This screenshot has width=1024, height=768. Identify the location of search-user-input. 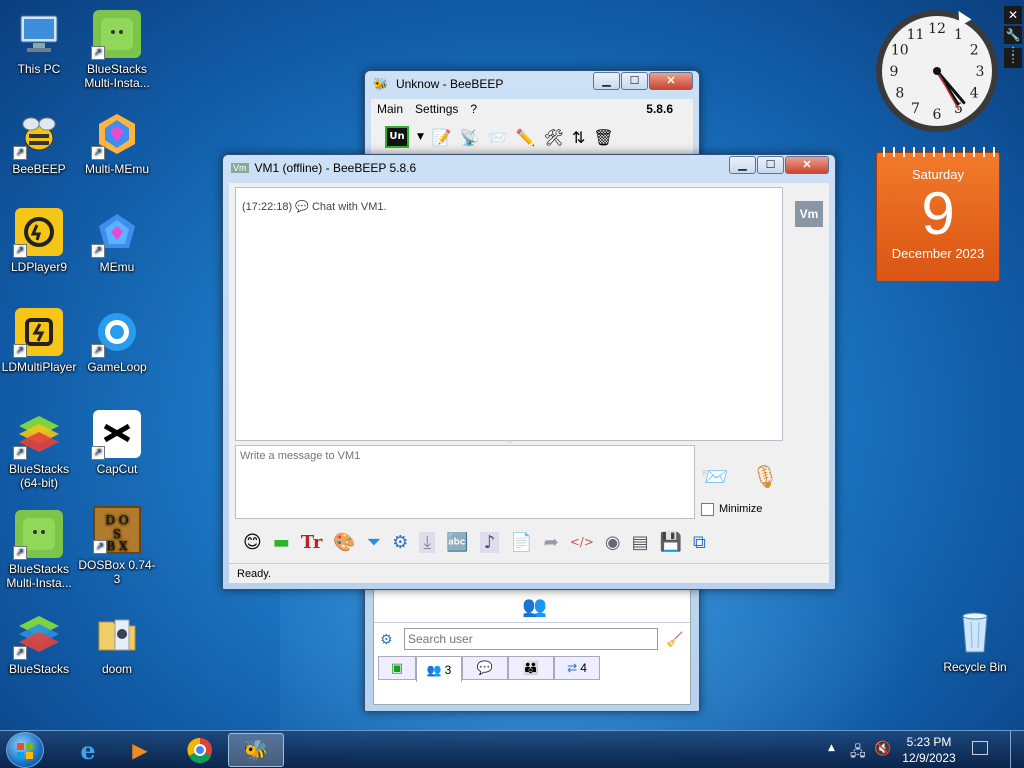
(531, 639).